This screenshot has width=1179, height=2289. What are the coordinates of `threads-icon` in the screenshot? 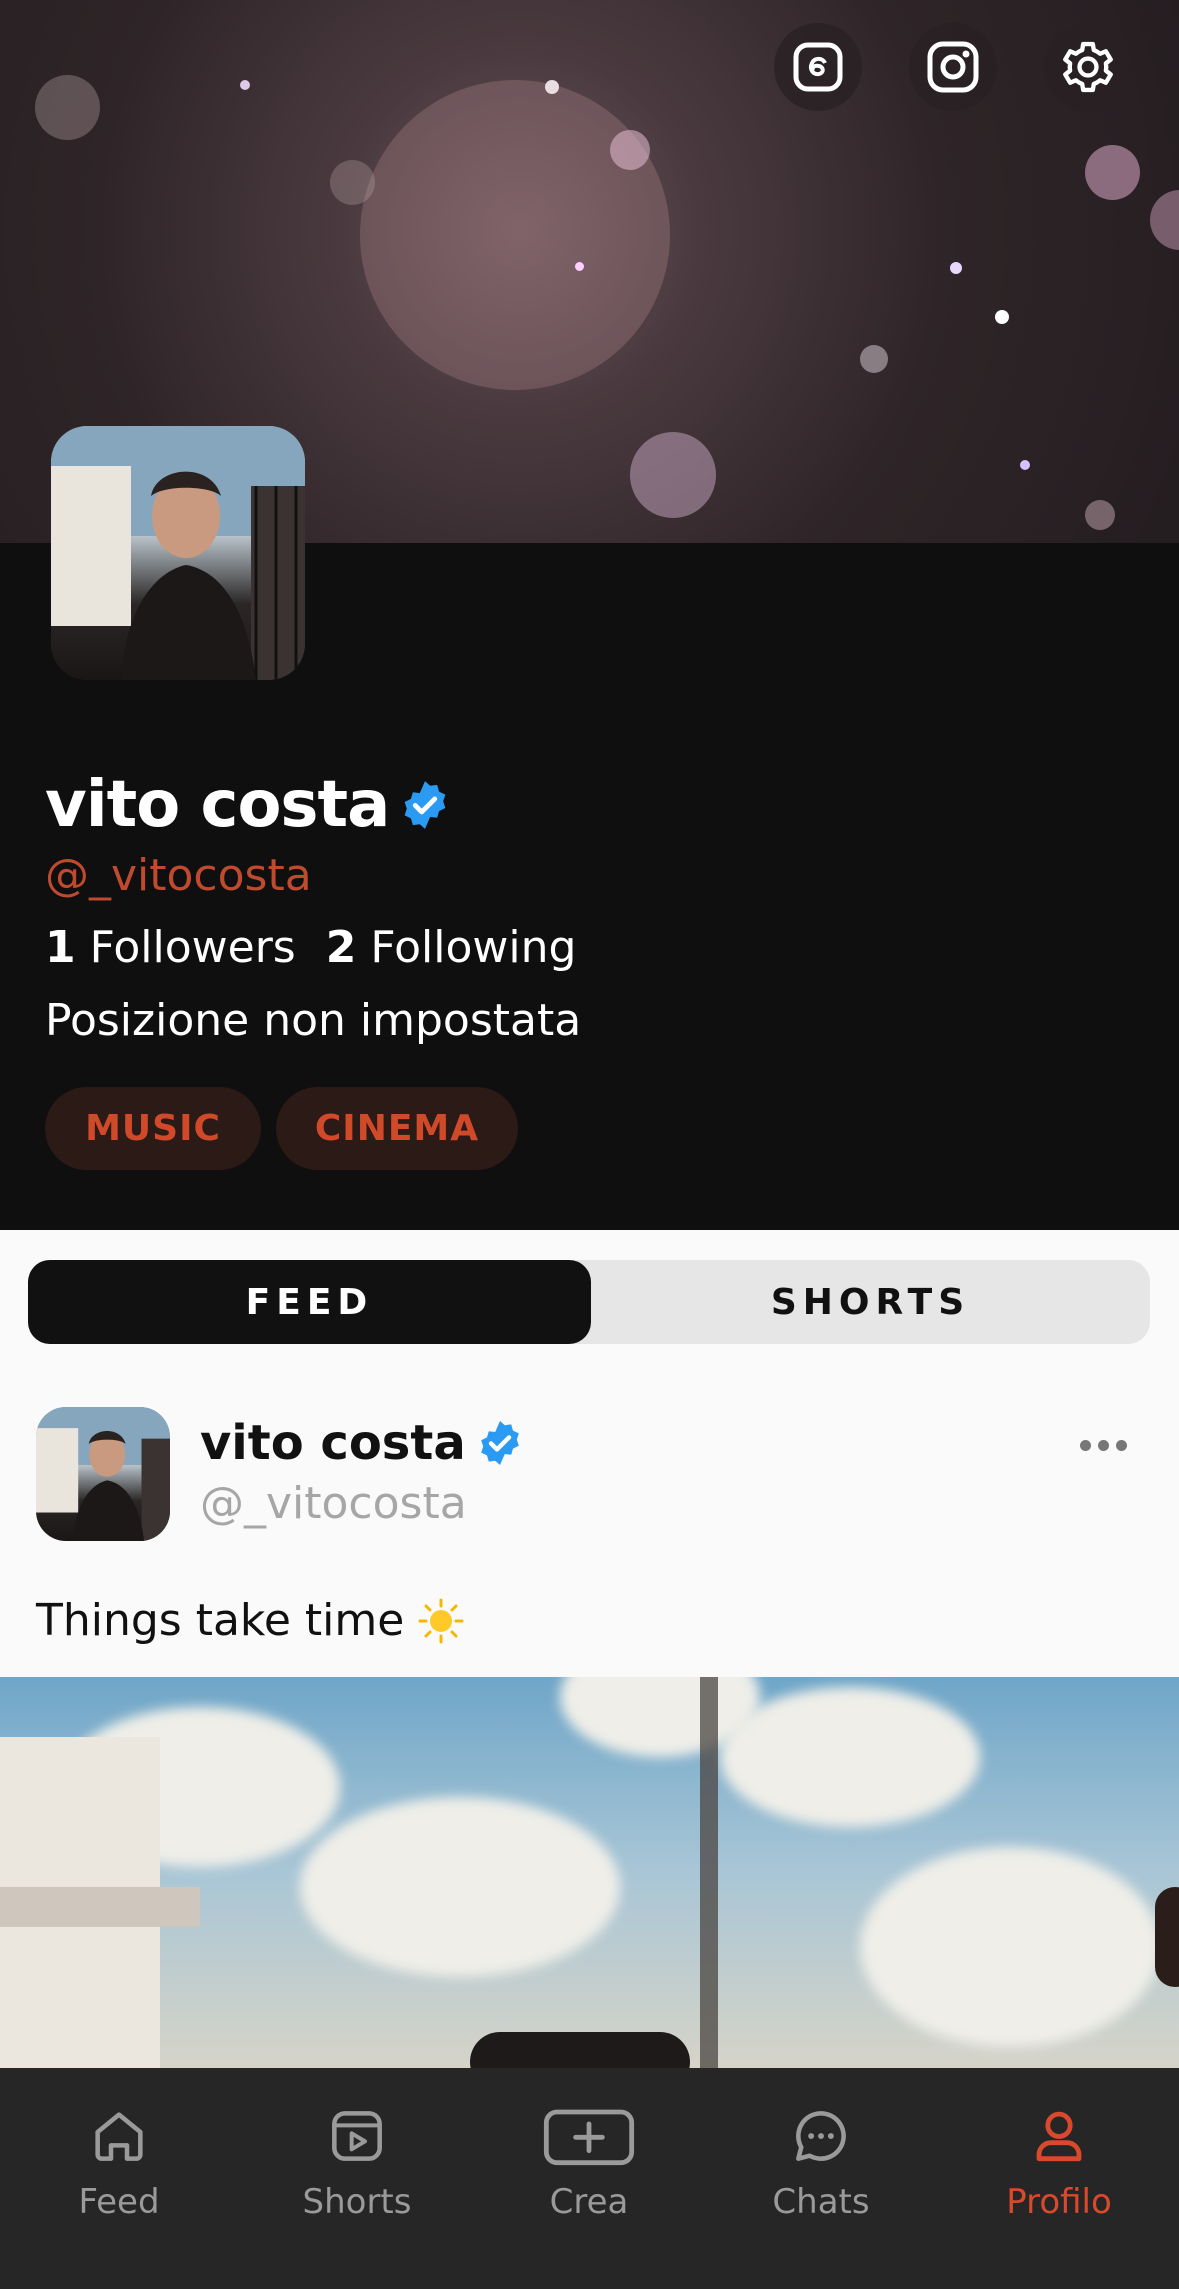 It's located at (818, 67).